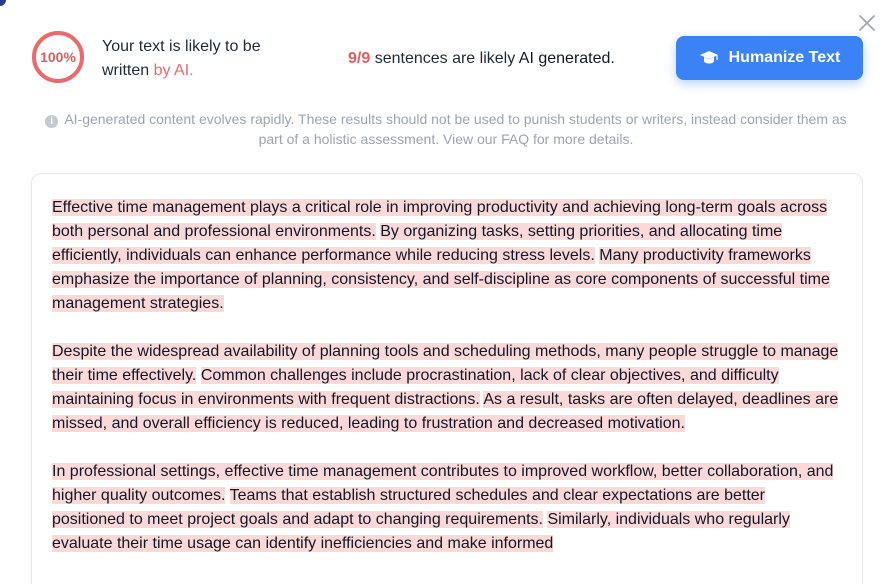 Image resolution: width=890 pixels, height=584 pixels. What do you see at coordinates (444, 58) in the screenshot?
I see `sentence-count-middle: sentences are likely` at bounding box center [444, 58].